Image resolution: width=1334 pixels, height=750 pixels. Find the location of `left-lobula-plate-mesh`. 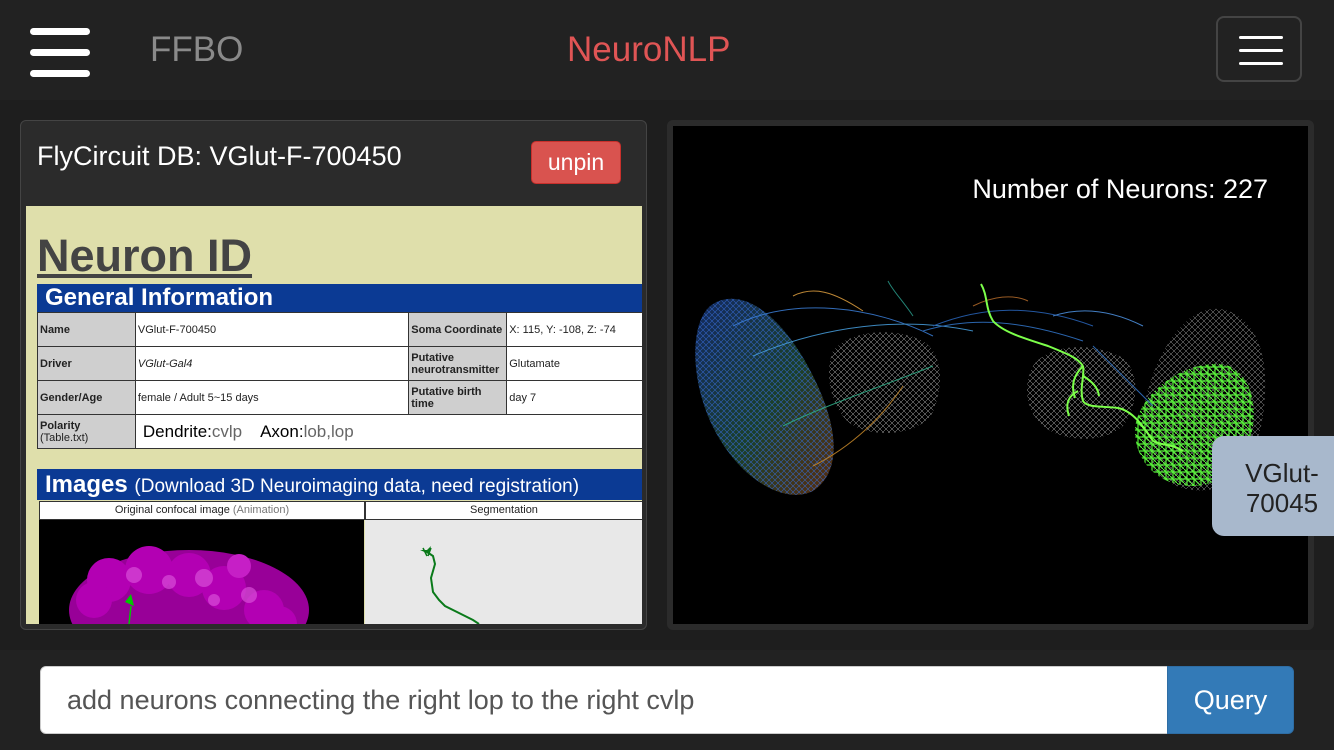

left-lobula-plate-mesh is located at coordinates (764, 396).